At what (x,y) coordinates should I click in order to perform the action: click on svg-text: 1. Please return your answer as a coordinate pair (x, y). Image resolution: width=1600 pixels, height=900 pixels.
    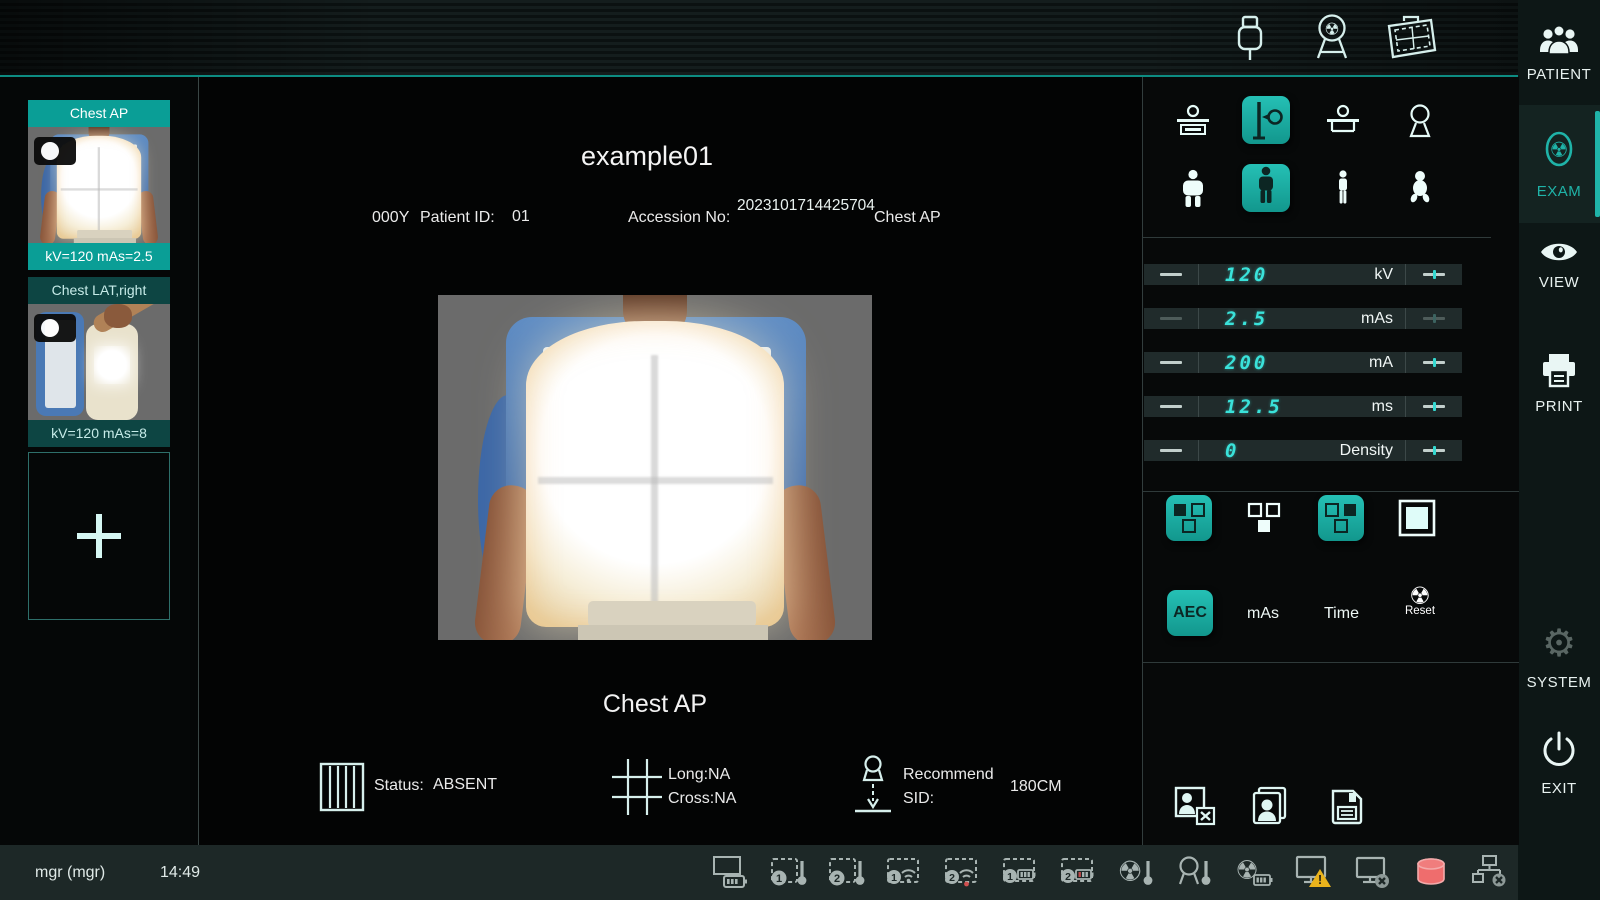
    Looking at the image, I should click on (779, 879).